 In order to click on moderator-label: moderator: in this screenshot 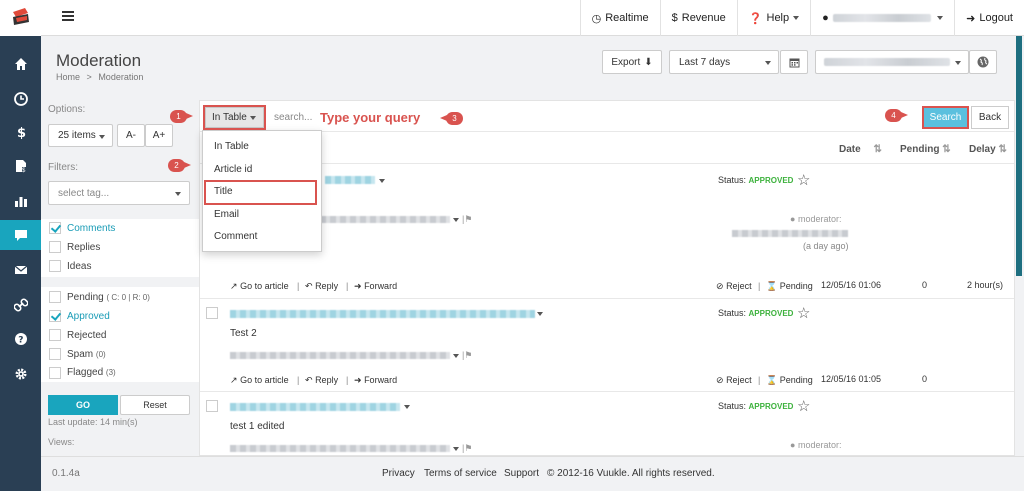, I will do `click(819, 219)`.